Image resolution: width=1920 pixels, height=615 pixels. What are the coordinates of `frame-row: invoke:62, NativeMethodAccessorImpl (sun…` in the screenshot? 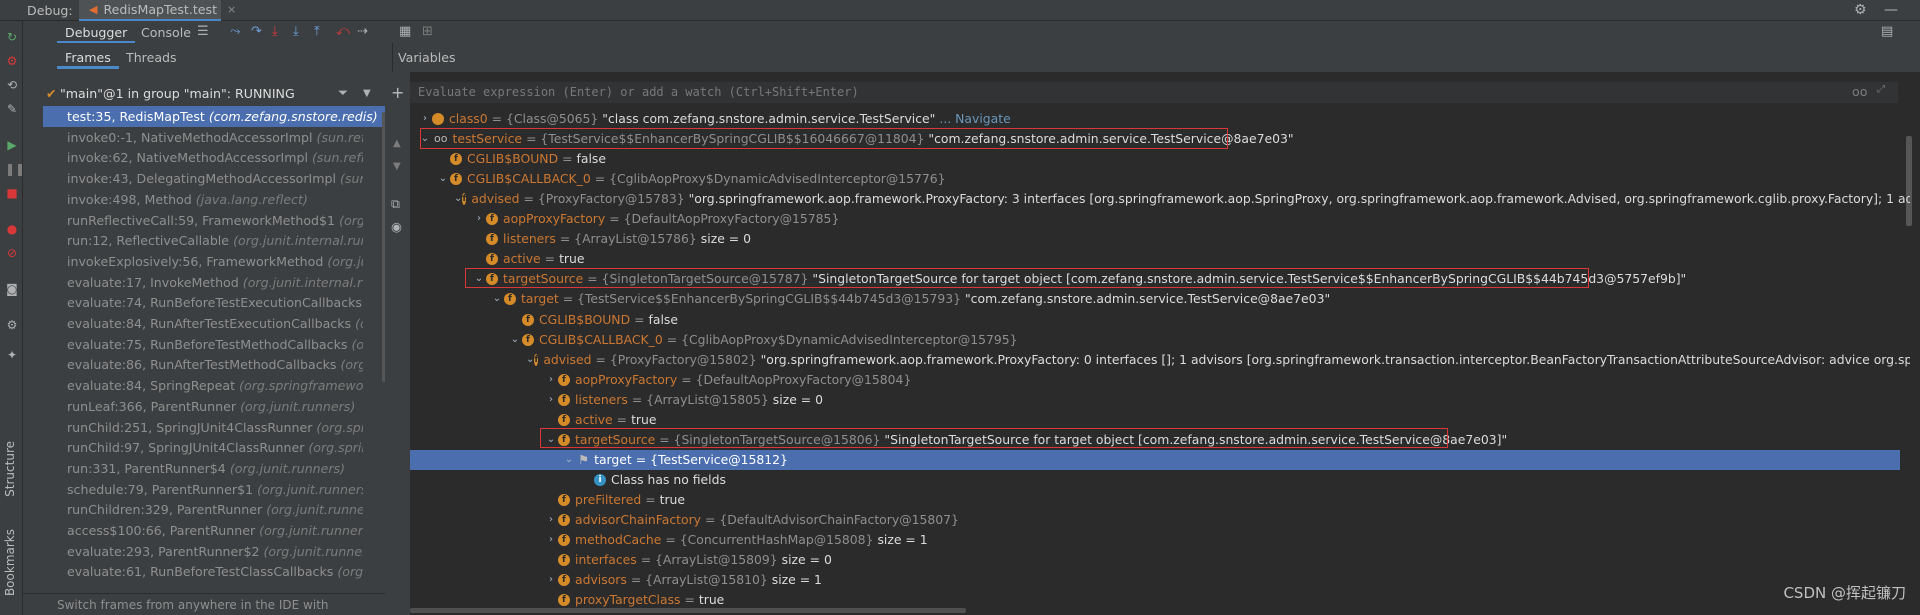 It's located at (203, 157).